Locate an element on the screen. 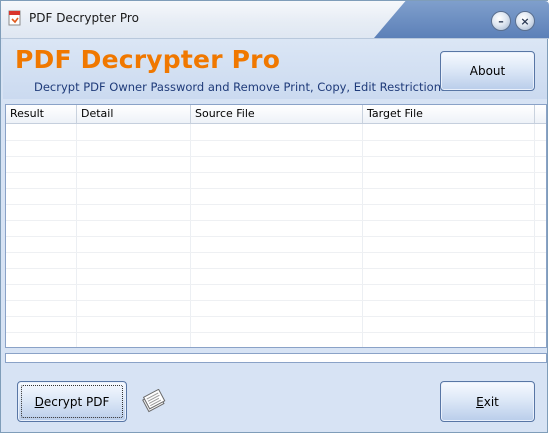 This screenshot has width=550, height=435. about-button: About is located at coordinates (487, 71).